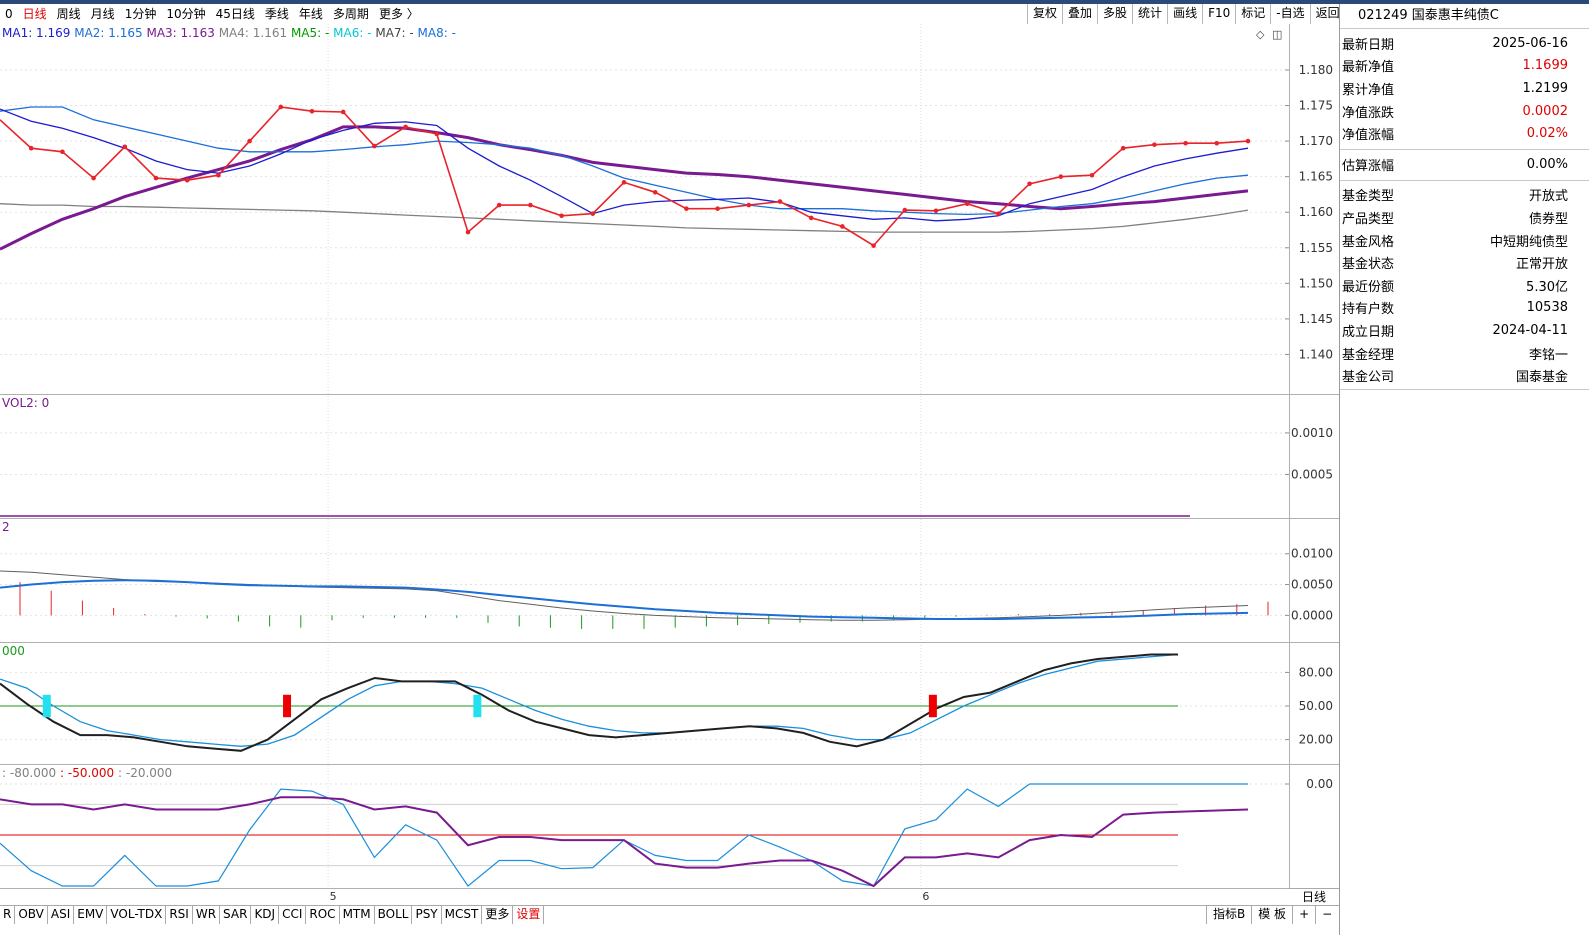 The height and width of the screenshot is (935, 1589). I want to click on indicator-tab: 设置, so click(529, 915).